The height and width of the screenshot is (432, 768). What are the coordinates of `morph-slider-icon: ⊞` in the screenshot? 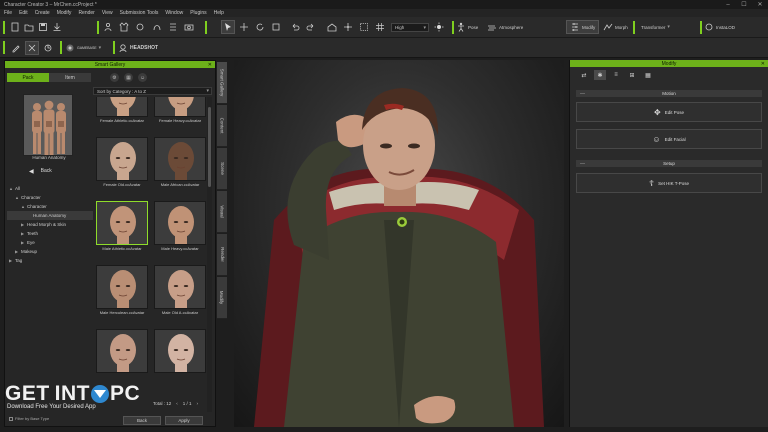 It's located at (632, 75).